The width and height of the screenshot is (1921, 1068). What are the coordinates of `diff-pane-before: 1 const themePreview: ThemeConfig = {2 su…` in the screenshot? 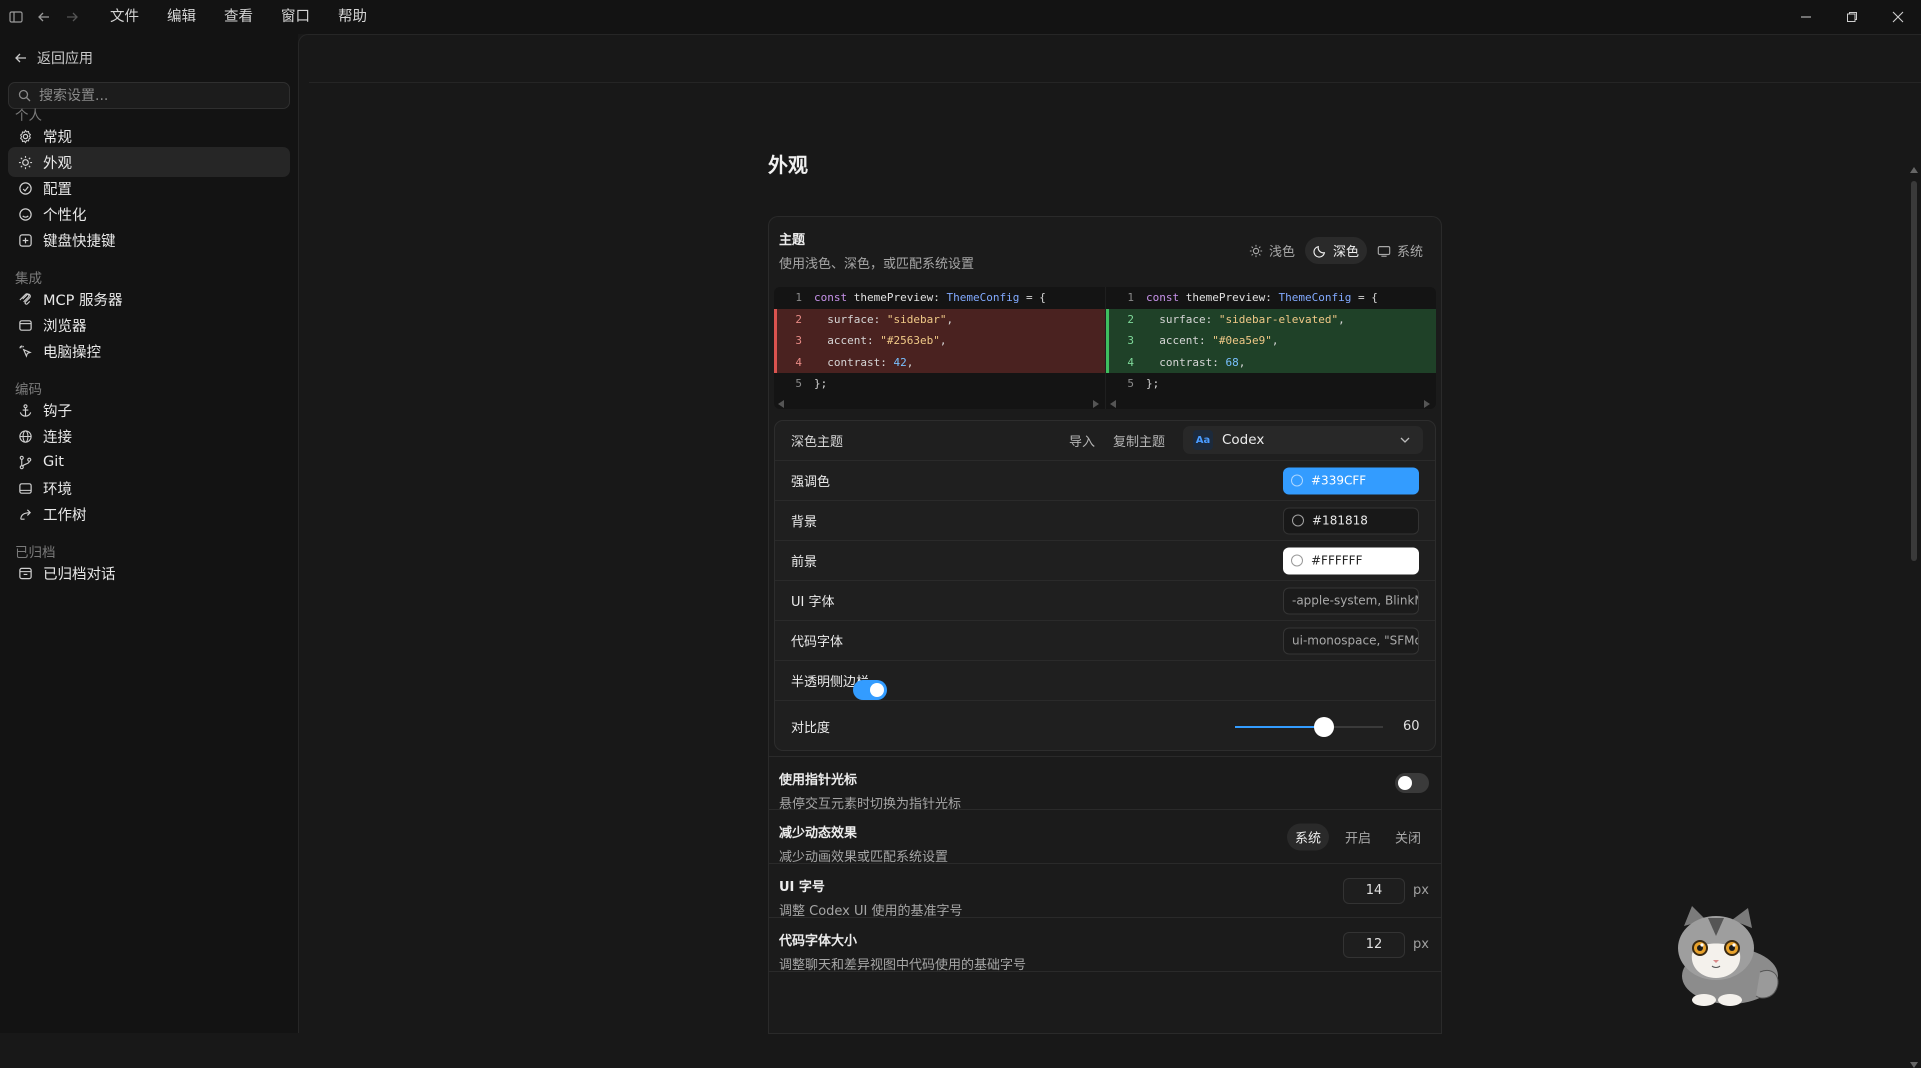 It's located at (939, 348).